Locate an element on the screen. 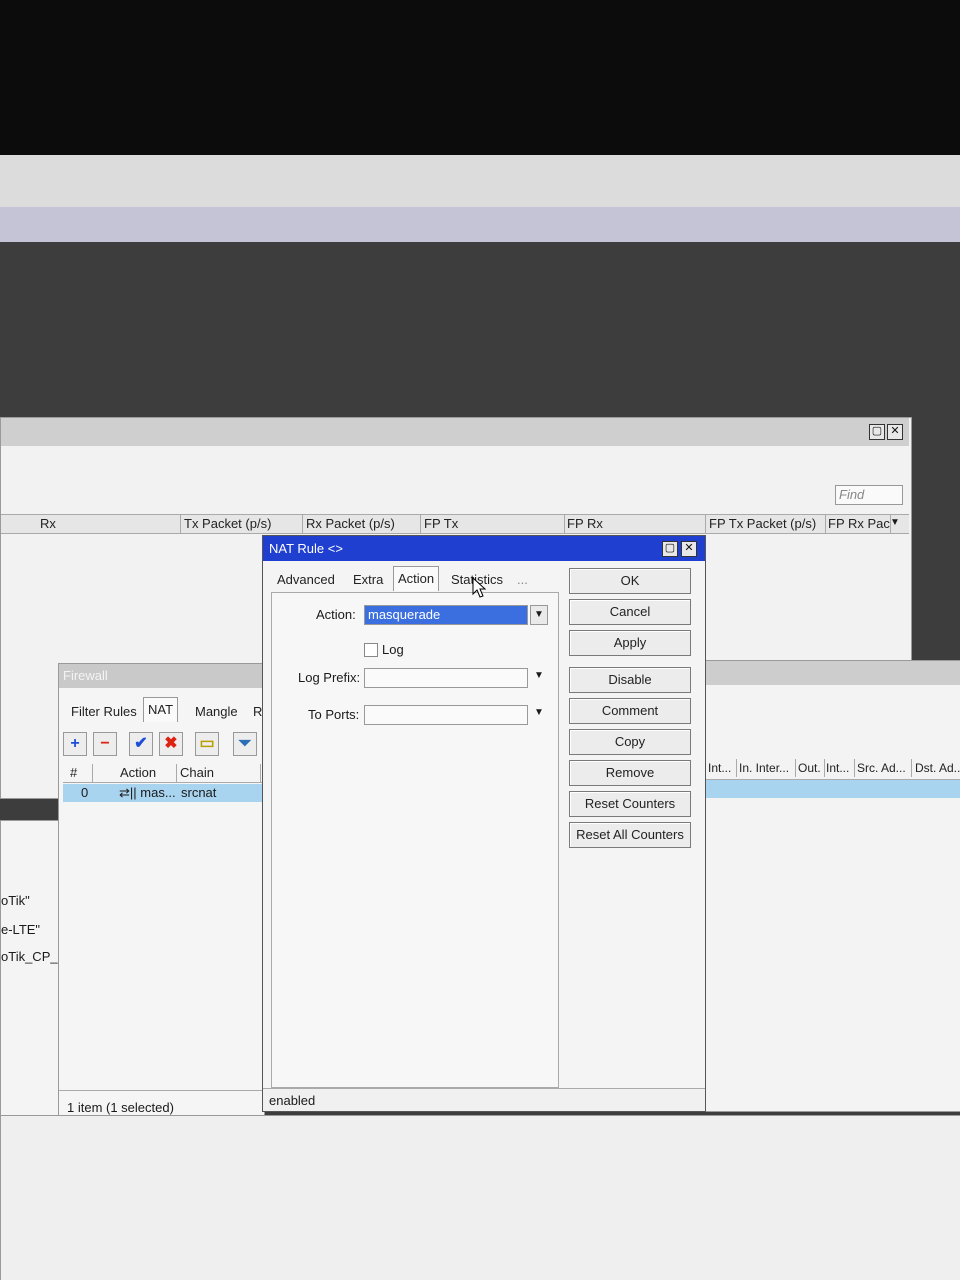  nat-rule-title: NAT Rule <> is located at coordinates (306, 548).